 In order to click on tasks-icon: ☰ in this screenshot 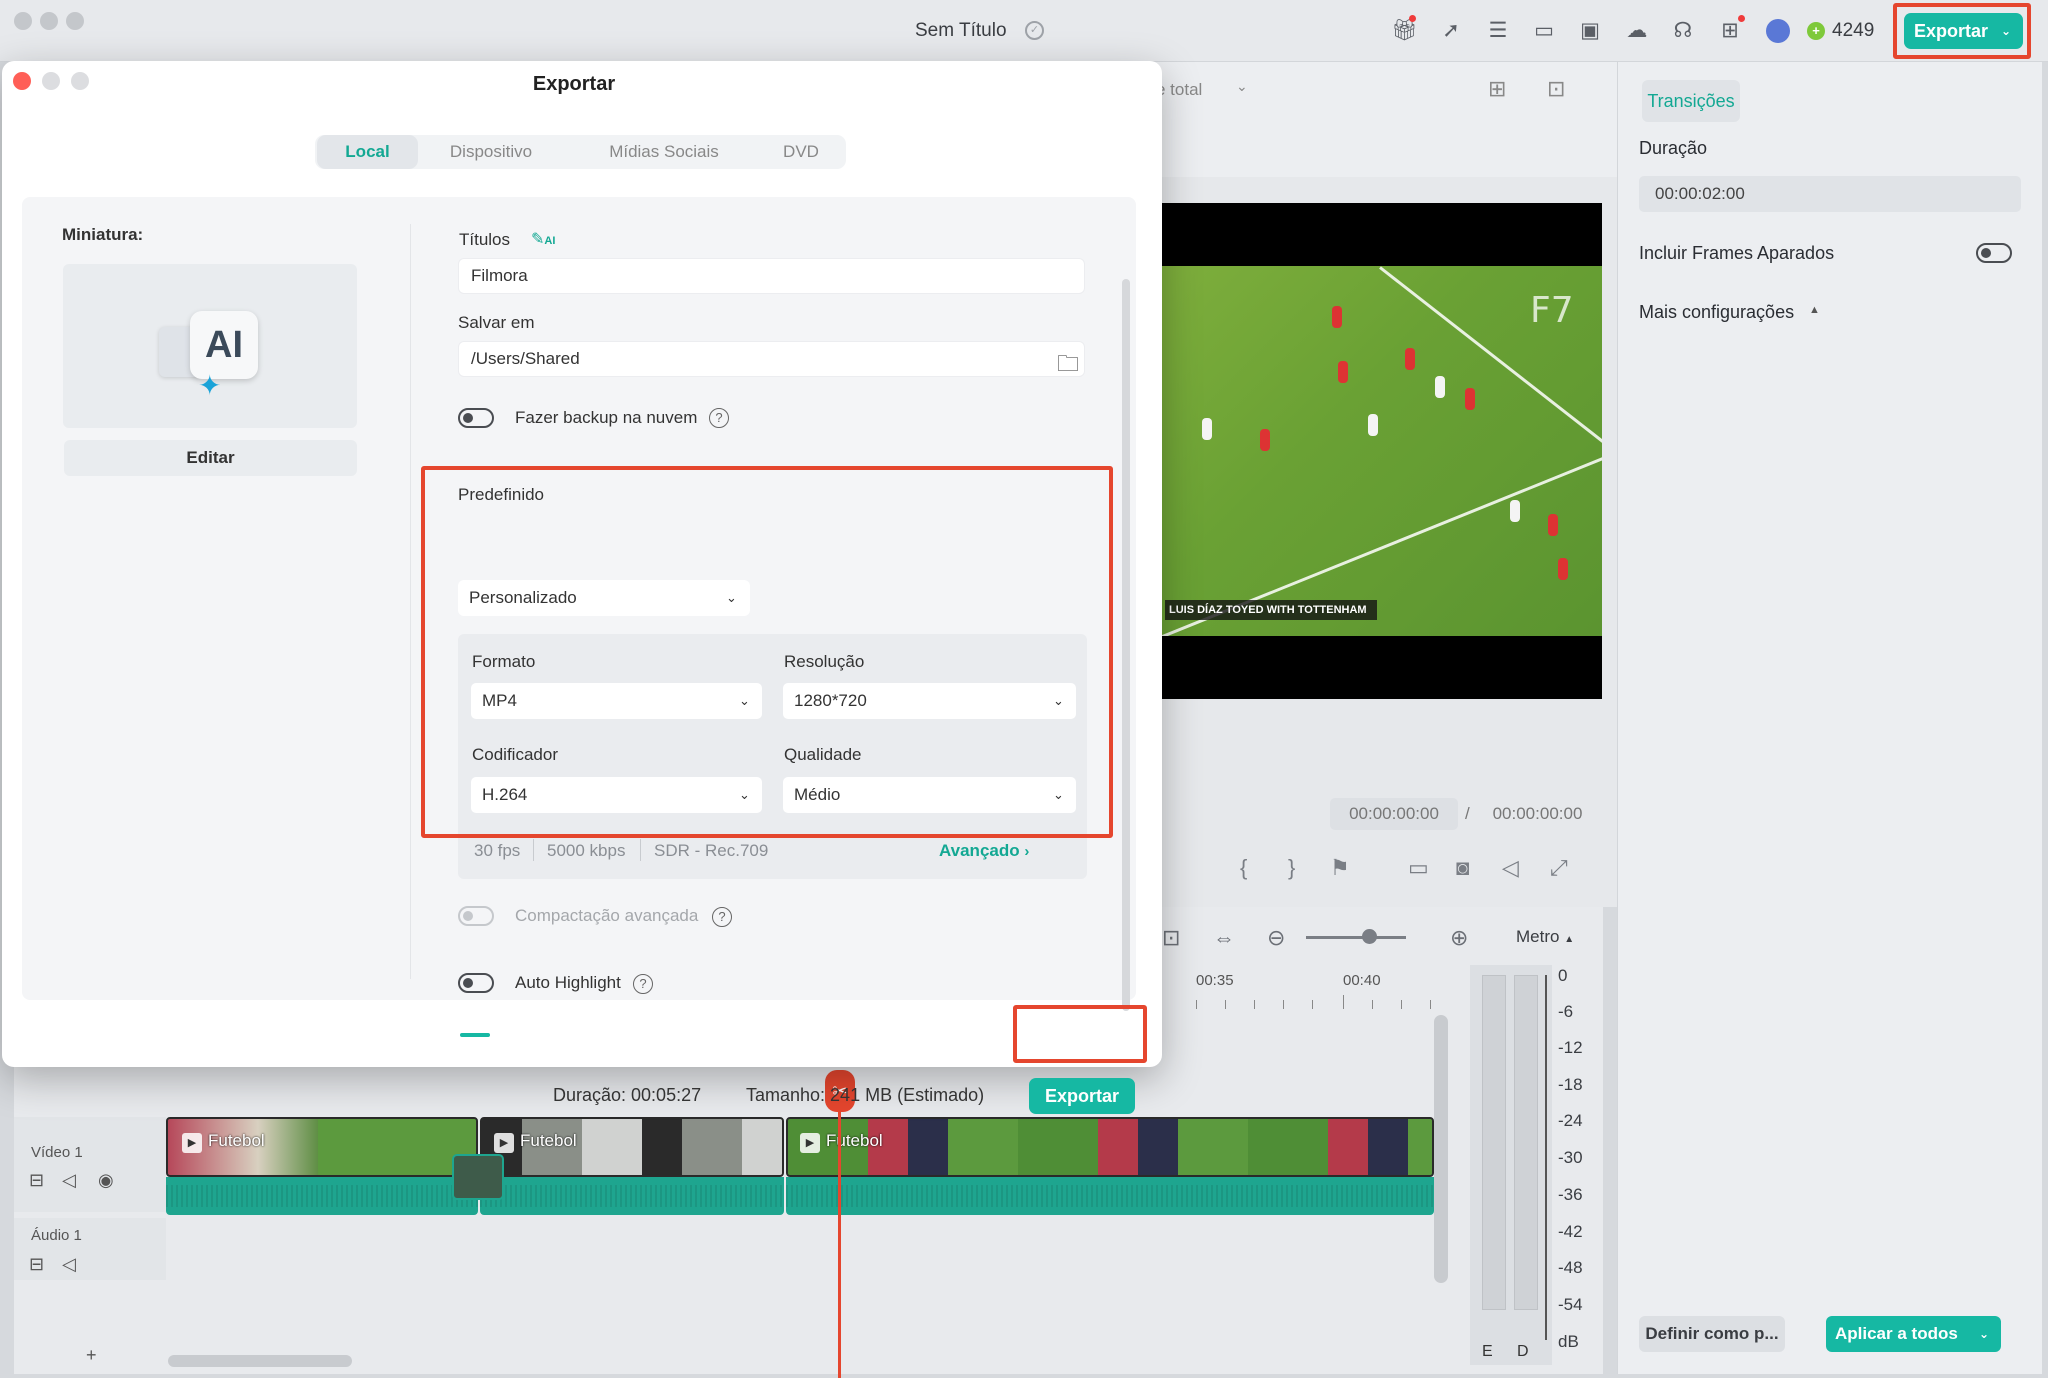, I will do `click(1498, 31)`.